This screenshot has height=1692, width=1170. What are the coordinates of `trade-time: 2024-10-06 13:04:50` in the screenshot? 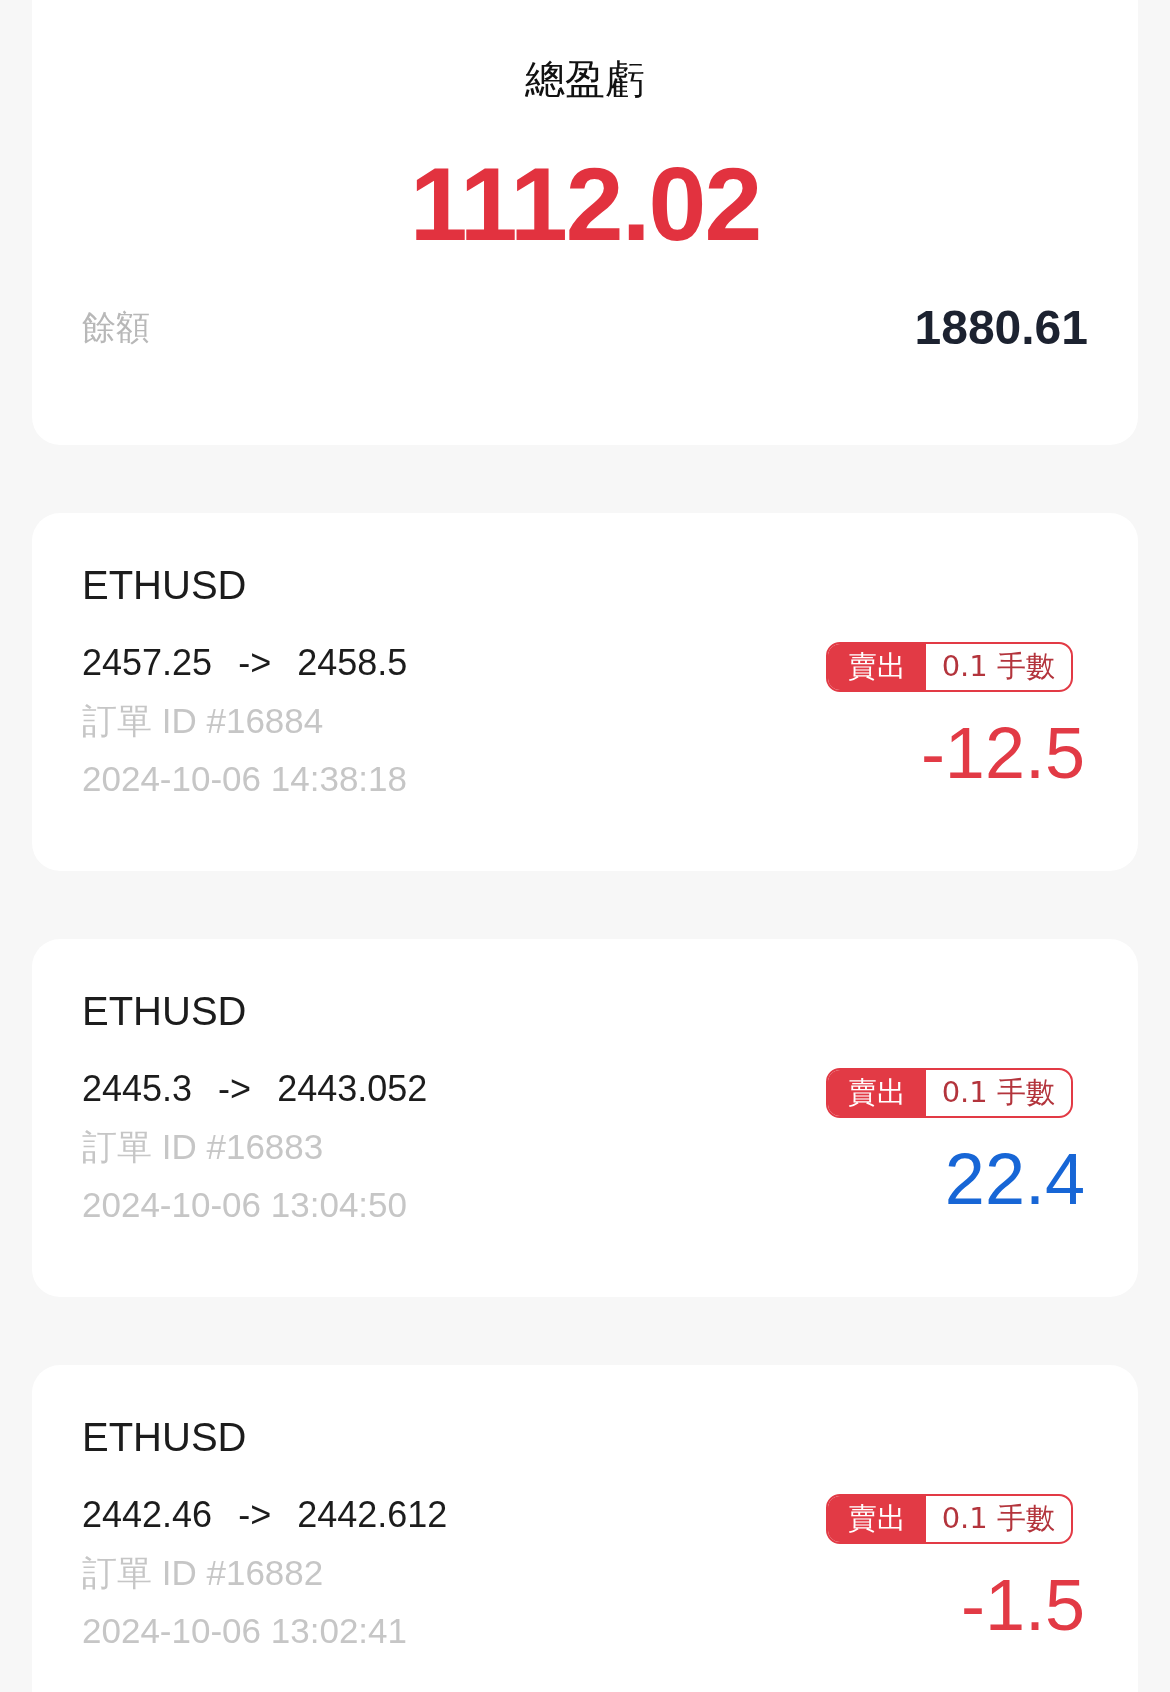 It's located at (245, 1205).